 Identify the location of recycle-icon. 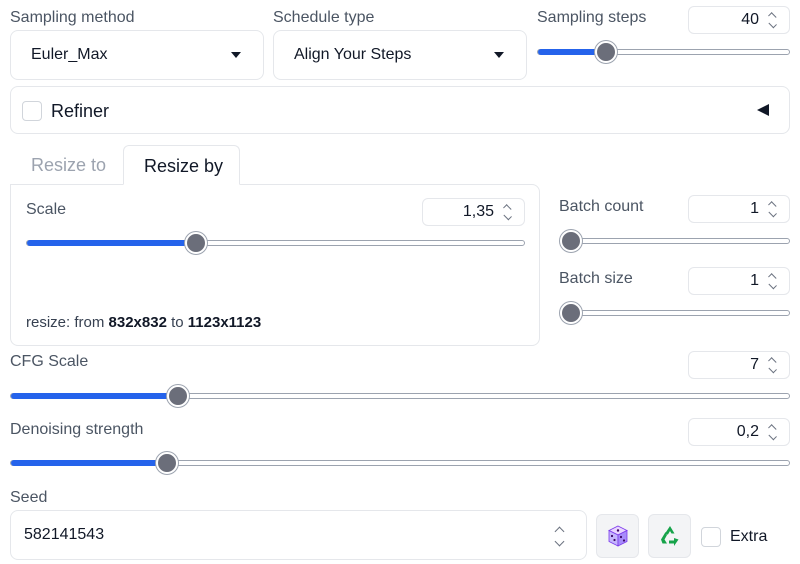
(669, 536).